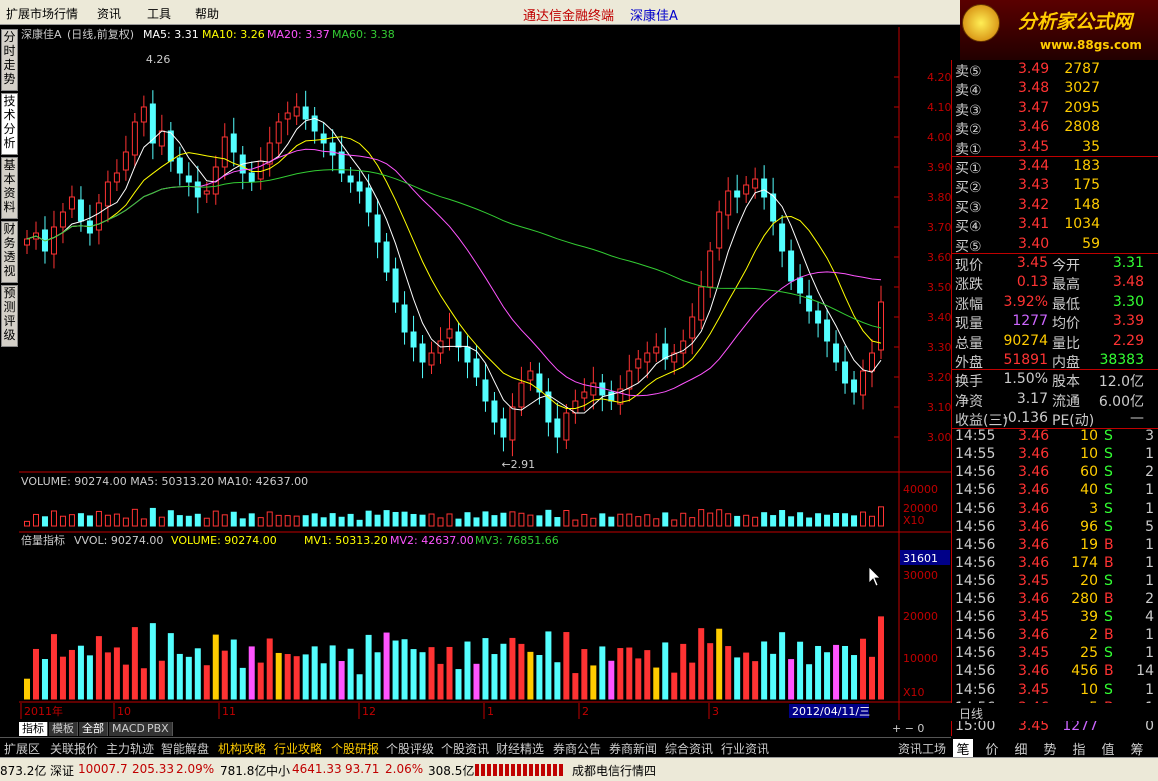  What do you see at coordinates (1066, 266) in the screenshot?
I see `stat-label-2: 今开` at bounding box center [1066, 266].